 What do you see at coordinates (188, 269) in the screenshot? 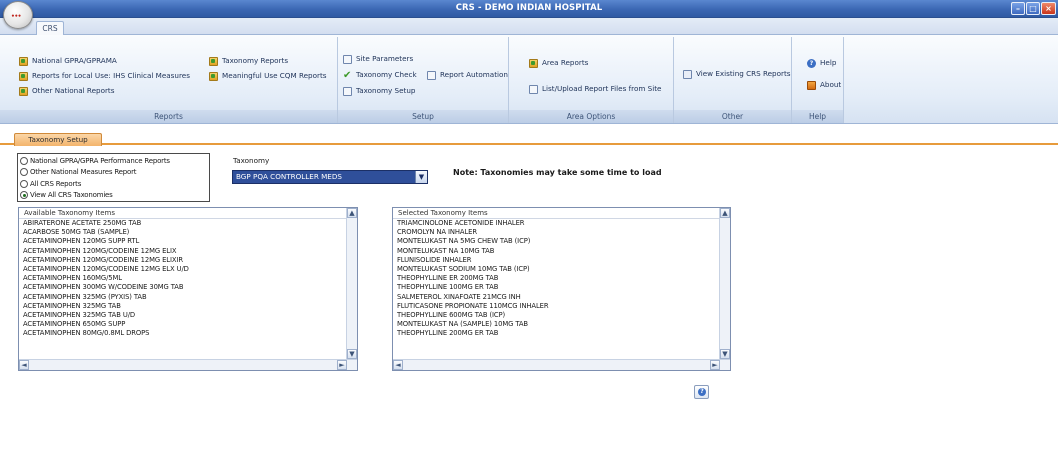
I see `list-item: ACETAMINOPHEN 120MG/CODEINE 12MG ELX U/D` at bounding box center [188, 269].